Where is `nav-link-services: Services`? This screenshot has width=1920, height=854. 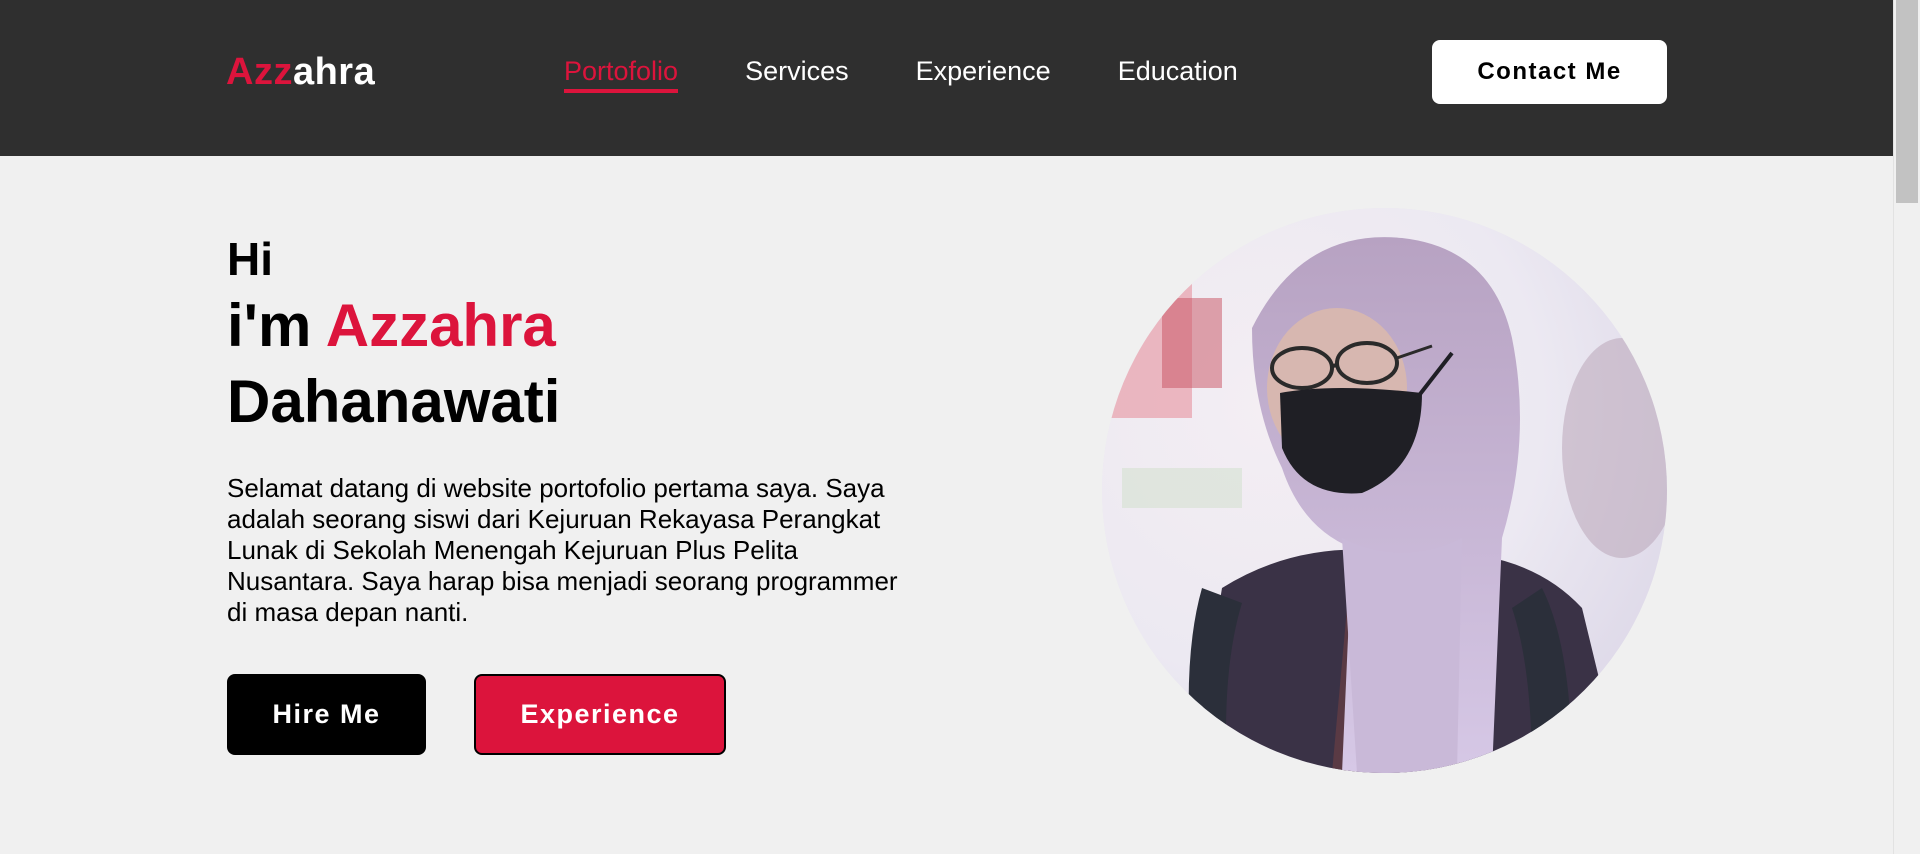
nav-link-services: Services is located at coordinates (797, 71).